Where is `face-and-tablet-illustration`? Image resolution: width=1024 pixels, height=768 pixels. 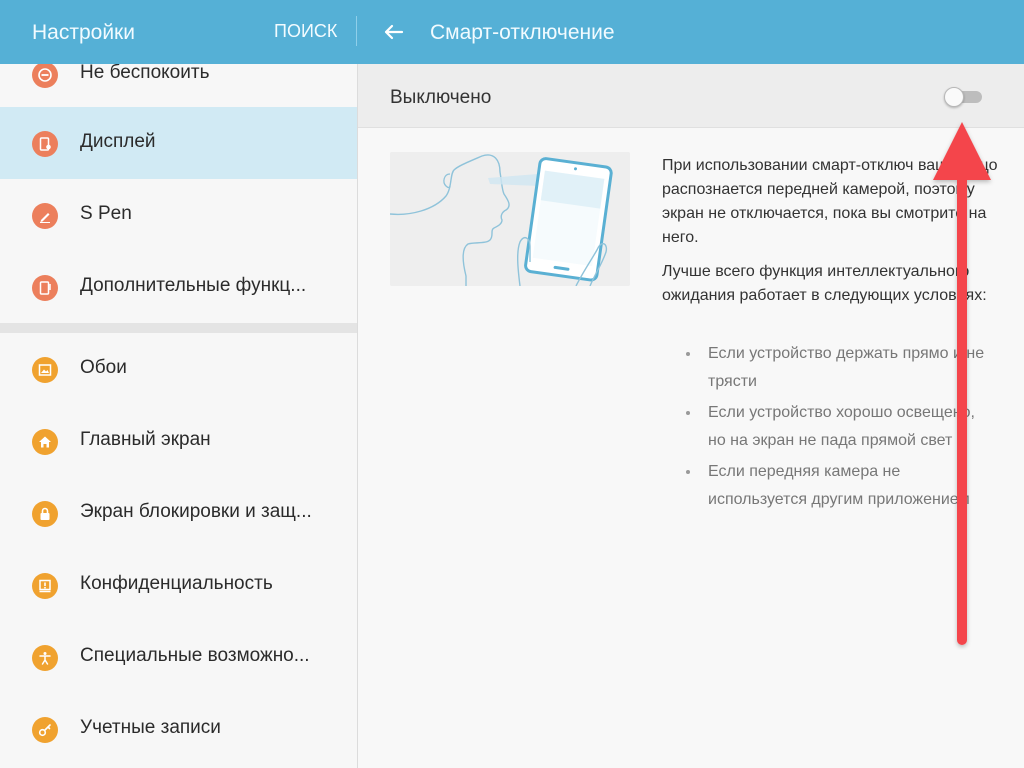
face-and-tablet-illustration is located at coordinates (510, 219).